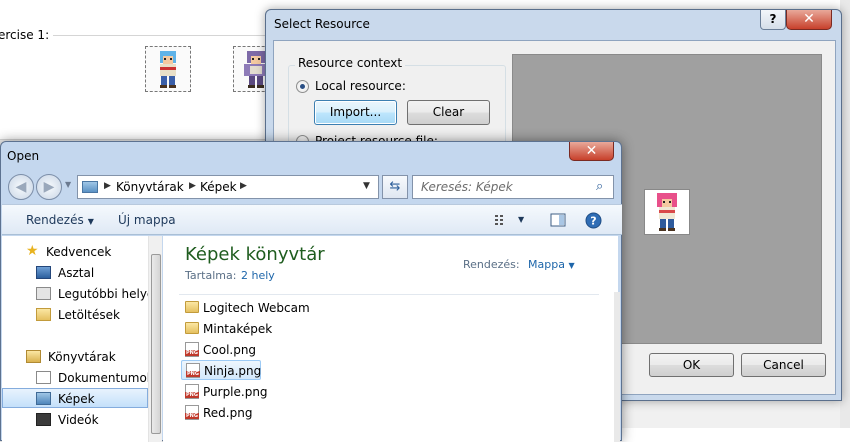 This screenshot has height=442, width=850. Describe the element at coordinates (33, 356) in the screenshot. I see `libraries-icon` at that location.